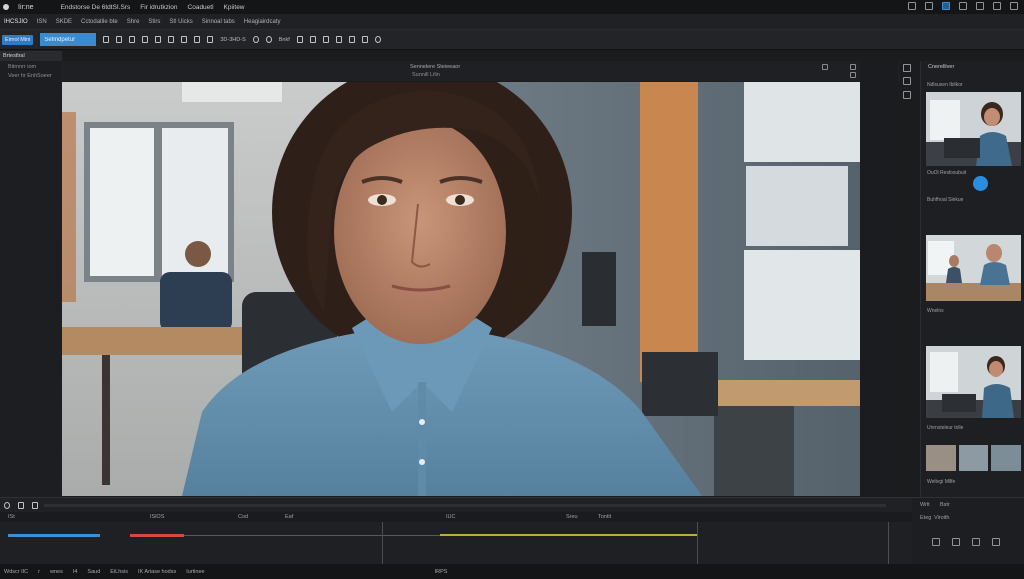 The image size is (1024, 579). Describe the element at coordinates (925, 505) in the screenshot. I see `side-label: Wrlt` at that location.